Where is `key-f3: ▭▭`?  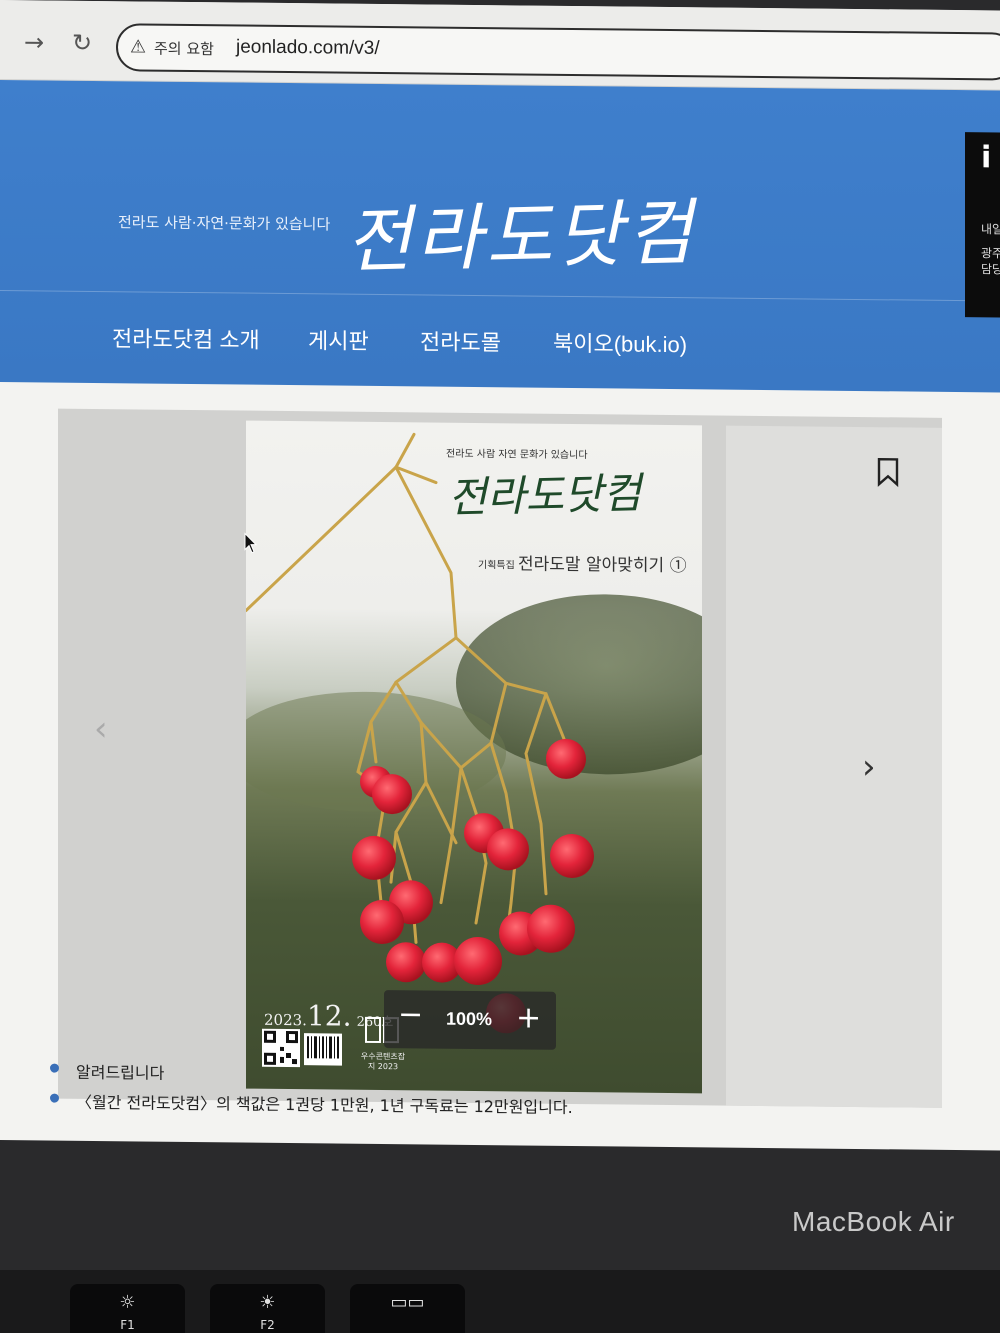
key-f3: ▭▭ is located at coordinates (407, 1308).